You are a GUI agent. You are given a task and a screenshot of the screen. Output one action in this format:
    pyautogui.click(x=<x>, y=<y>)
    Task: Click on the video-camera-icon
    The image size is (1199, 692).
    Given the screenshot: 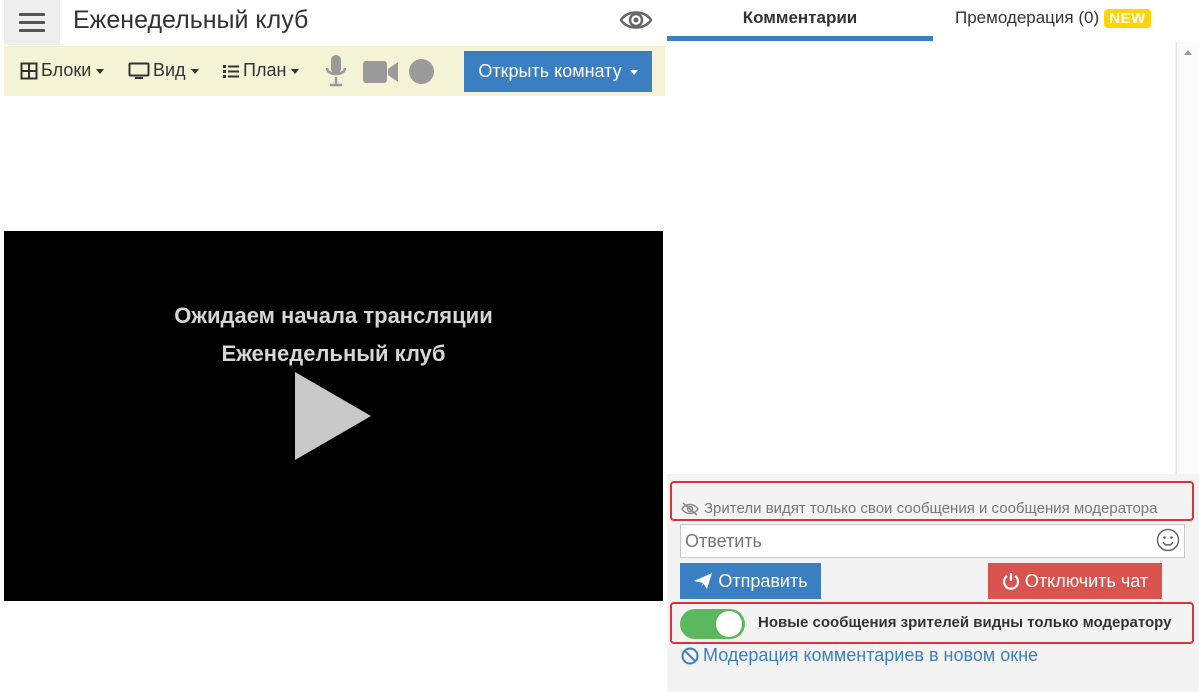 What is the action you would take?
    pyautogui.click(x=380, y=72)
    